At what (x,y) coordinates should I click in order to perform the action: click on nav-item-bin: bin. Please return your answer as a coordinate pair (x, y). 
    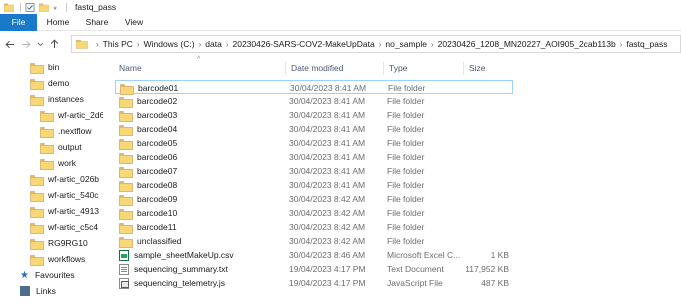
    Looking at the image, I should click on (44, 67).